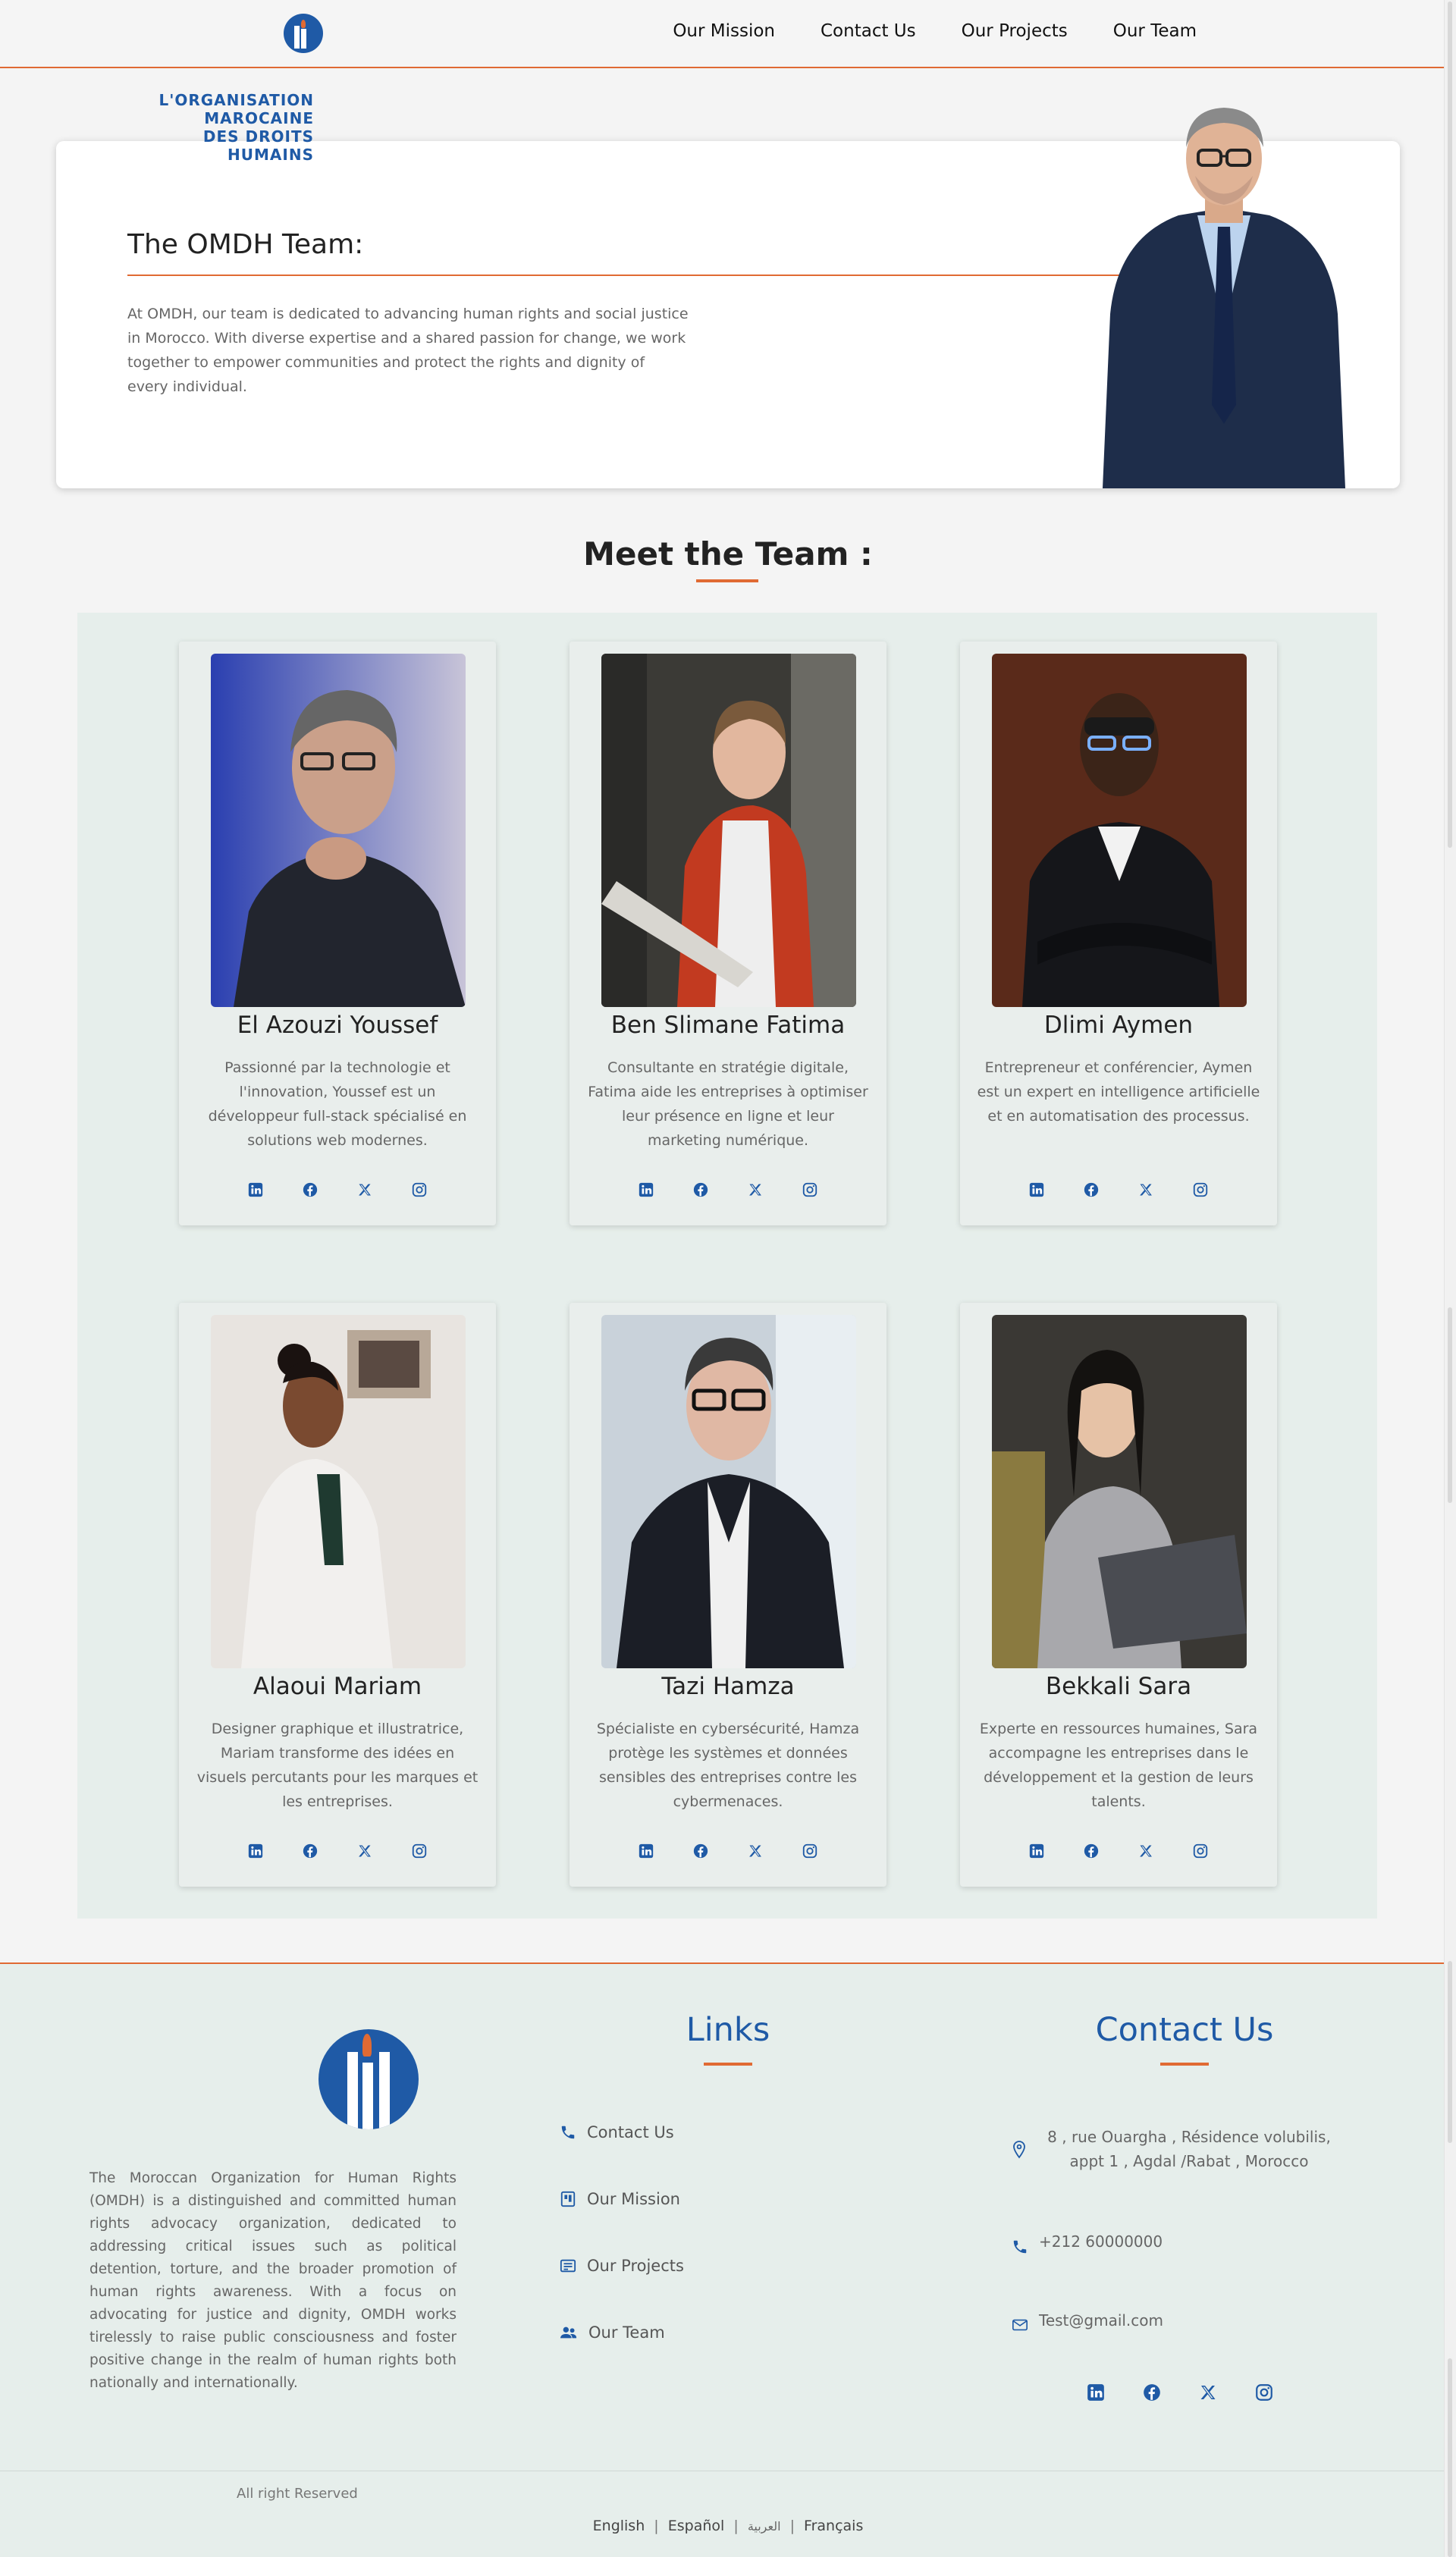 This screenshot has height=2557, width=1456. Describe the element at coordinates (724, 31) in the screenshot. I see `nav-our-mission: Our Mission` at that location.